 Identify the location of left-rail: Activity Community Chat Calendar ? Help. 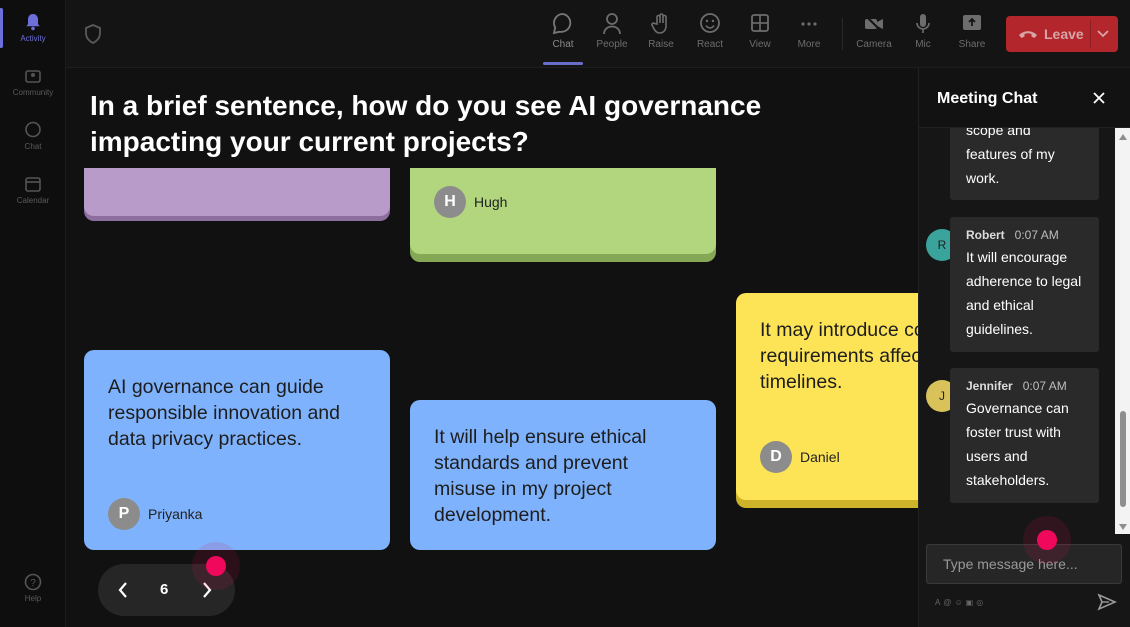
(33, 313).